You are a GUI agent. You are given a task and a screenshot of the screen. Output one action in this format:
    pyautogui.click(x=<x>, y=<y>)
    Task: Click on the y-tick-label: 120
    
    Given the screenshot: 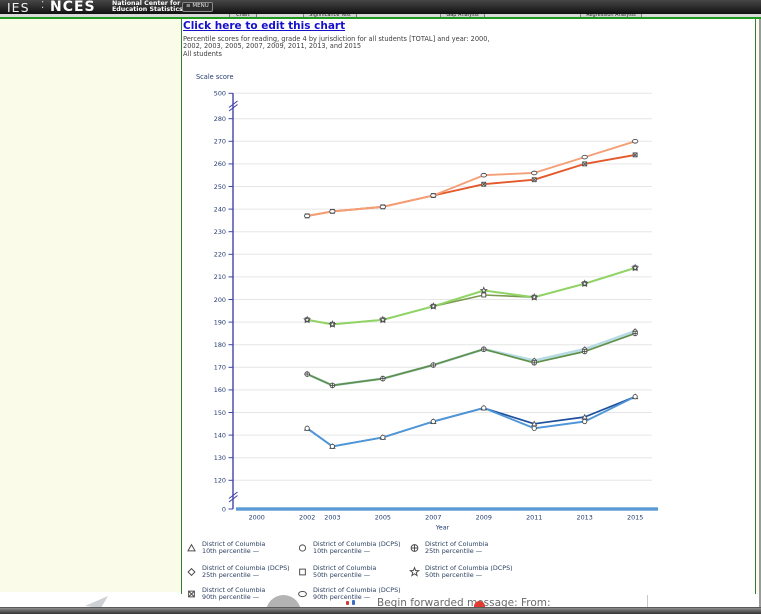 What is the action you would take?
    pyautogui.click(x=220, y=481)
    